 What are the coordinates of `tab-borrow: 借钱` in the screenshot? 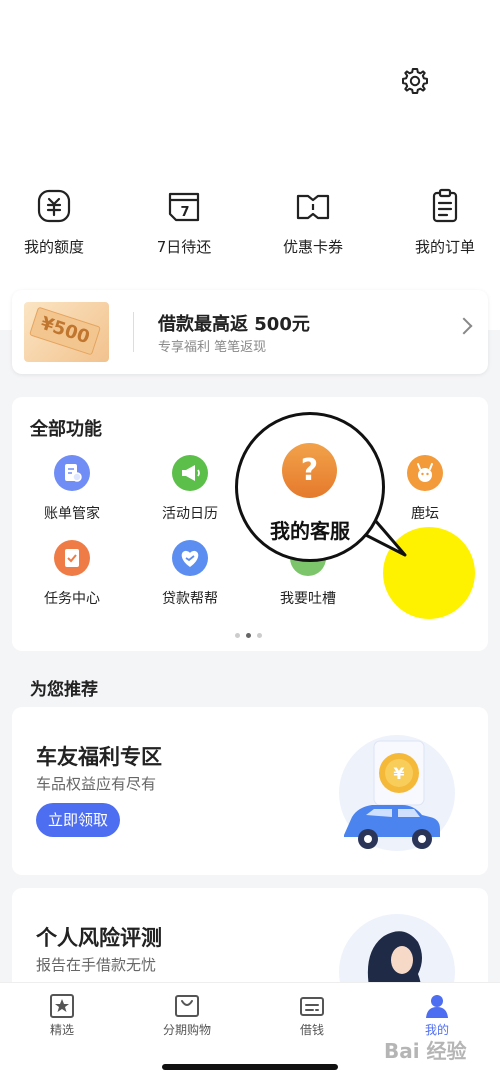 It's located at (312, 1015).